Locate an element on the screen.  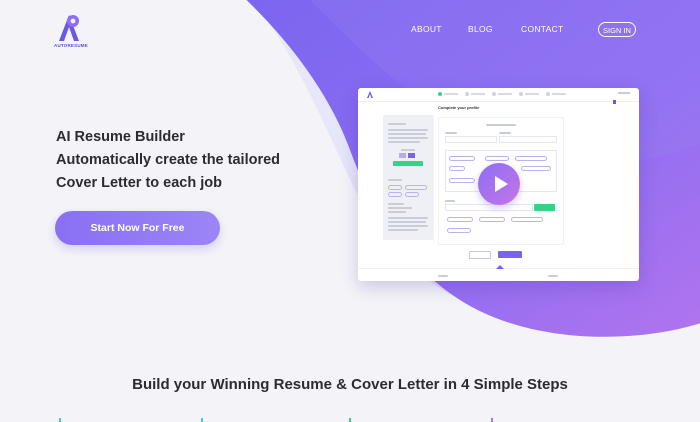
preview-topbar is located at coordinates (498, 96).